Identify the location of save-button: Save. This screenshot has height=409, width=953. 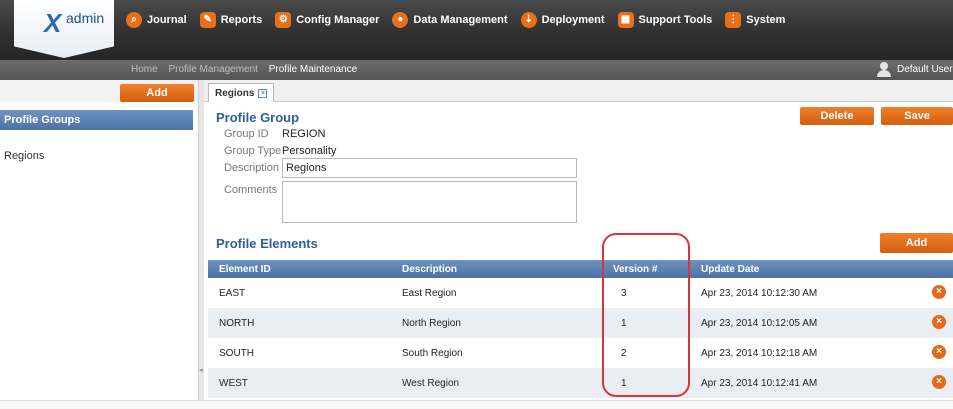
(917, 116).